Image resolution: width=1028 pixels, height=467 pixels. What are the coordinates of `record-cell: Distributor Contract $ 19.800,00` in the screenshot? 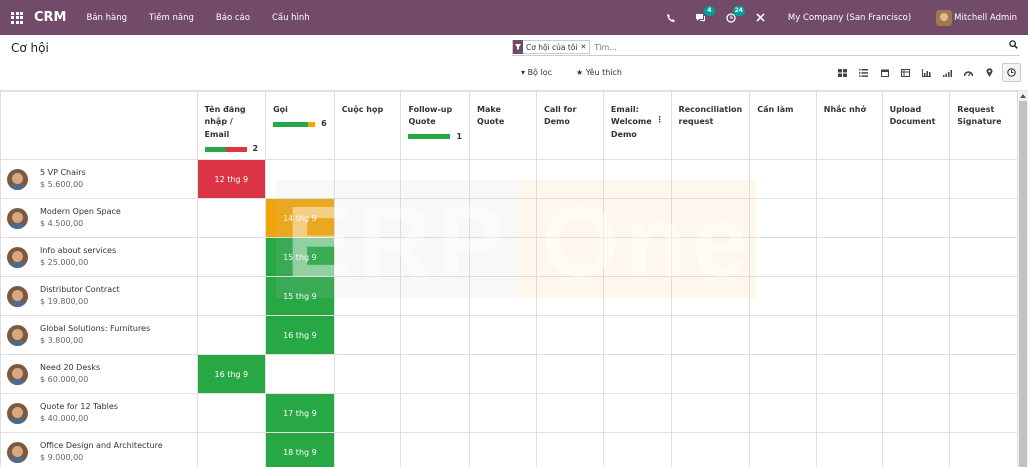 It's located at (99, 296).